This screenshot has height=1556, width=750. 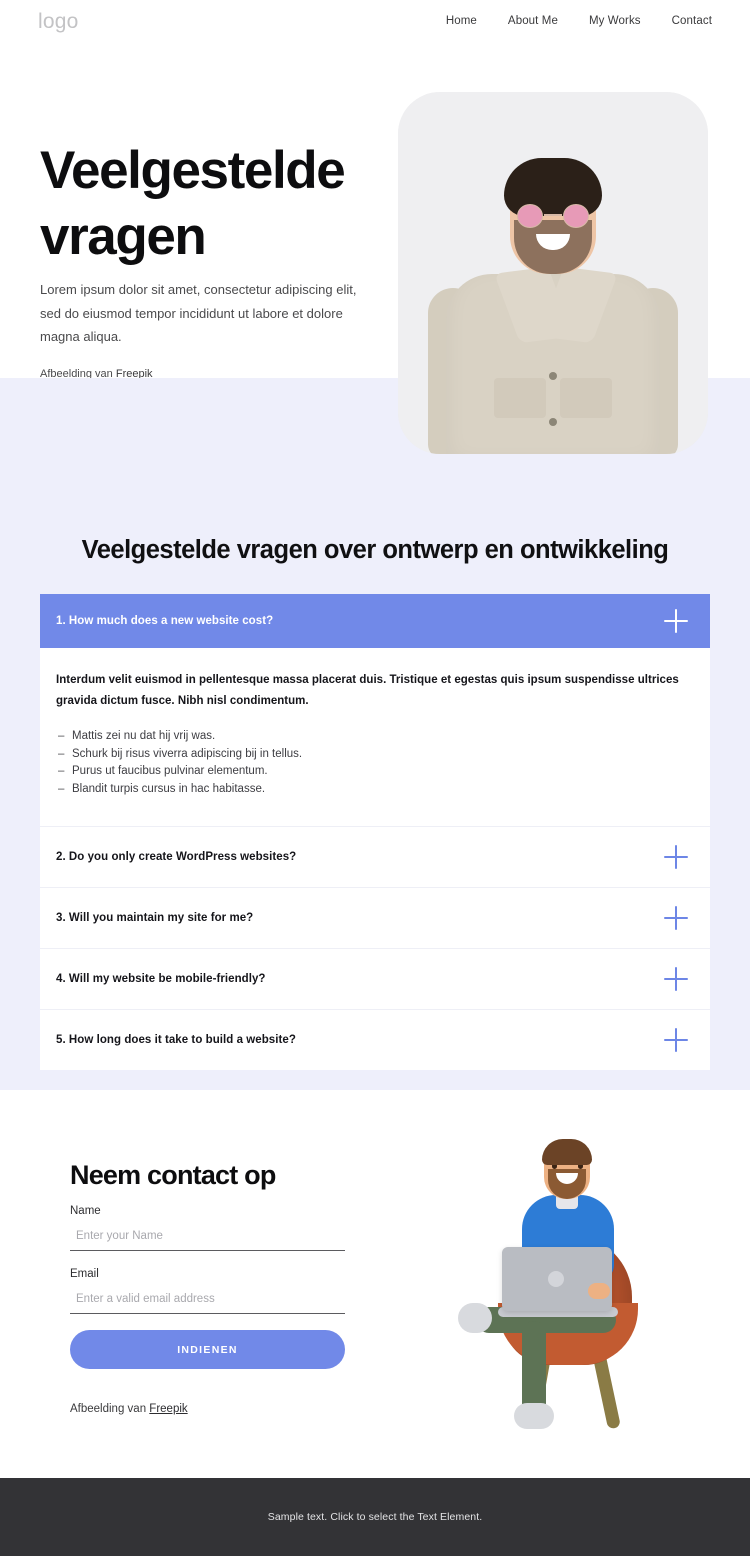 What do you see at coordinates (371, 790) in the screenshot?
I see `list-item: Blandit turpis cursus in hac habitasse.` at bounding box center [371, 790].